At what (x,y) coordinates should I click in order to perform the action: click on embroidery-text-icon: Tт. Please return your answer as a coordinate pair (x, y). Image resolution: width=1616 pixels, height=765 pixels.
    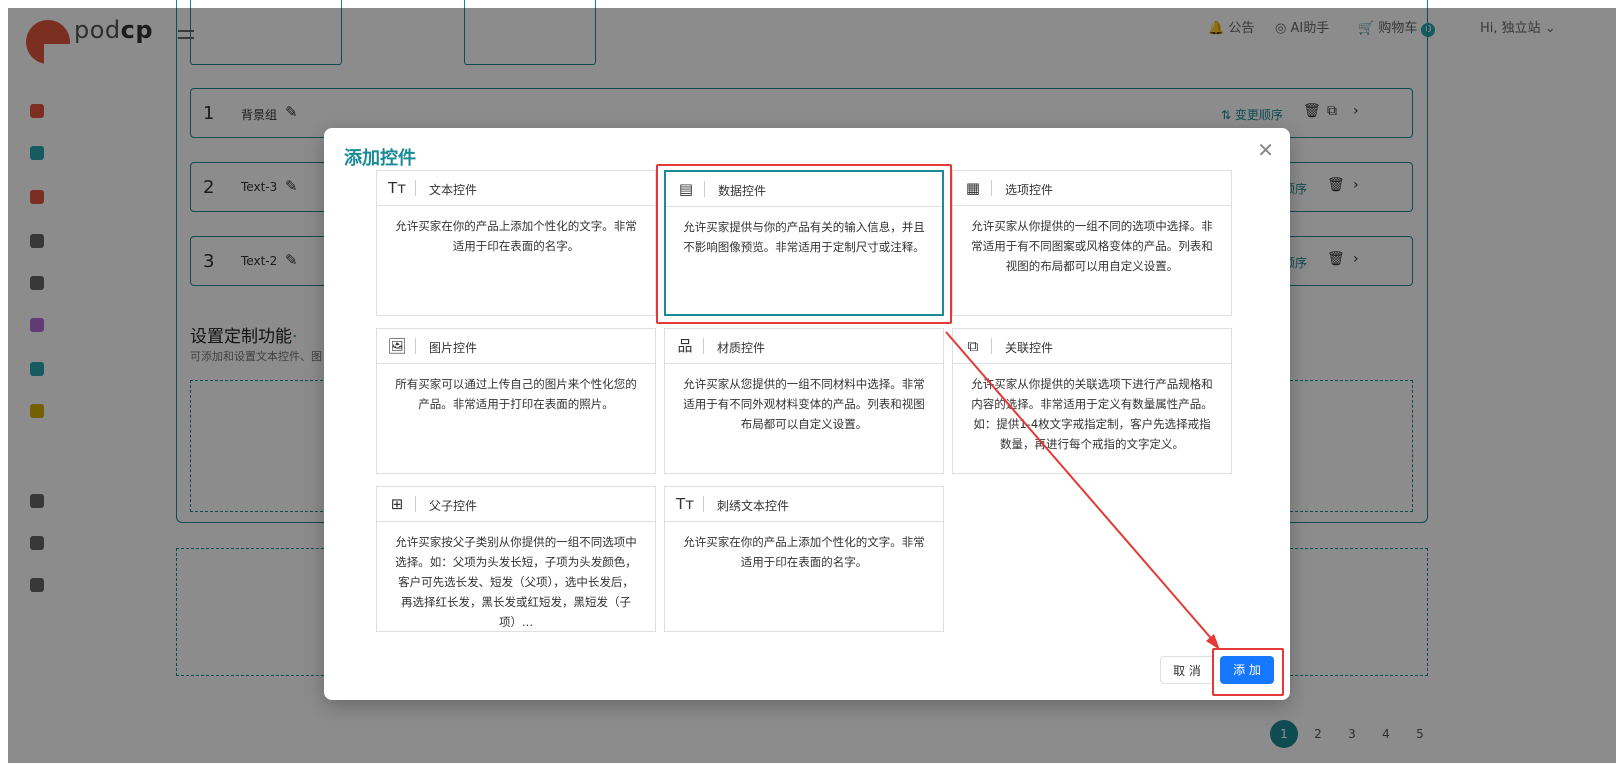
    Looking at the image, I should click on (685, 504).